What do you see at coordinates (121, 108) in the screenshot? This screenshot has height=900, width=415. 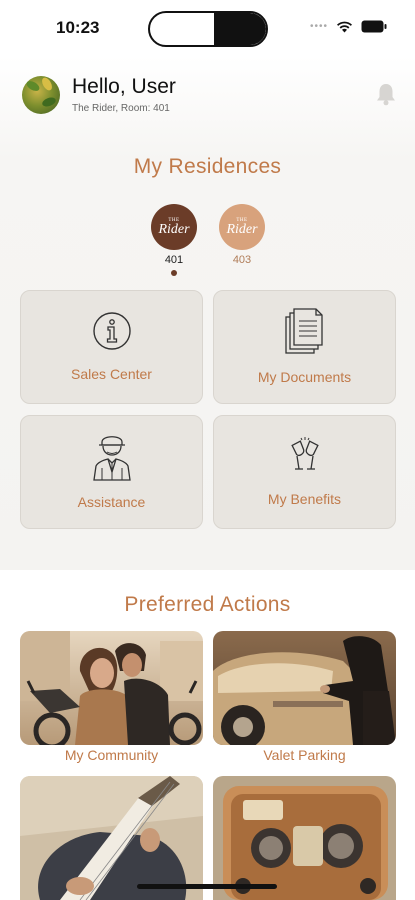 I see `residence-subtitle: The Rider, Room: 401` at bounding box center [121, 108].